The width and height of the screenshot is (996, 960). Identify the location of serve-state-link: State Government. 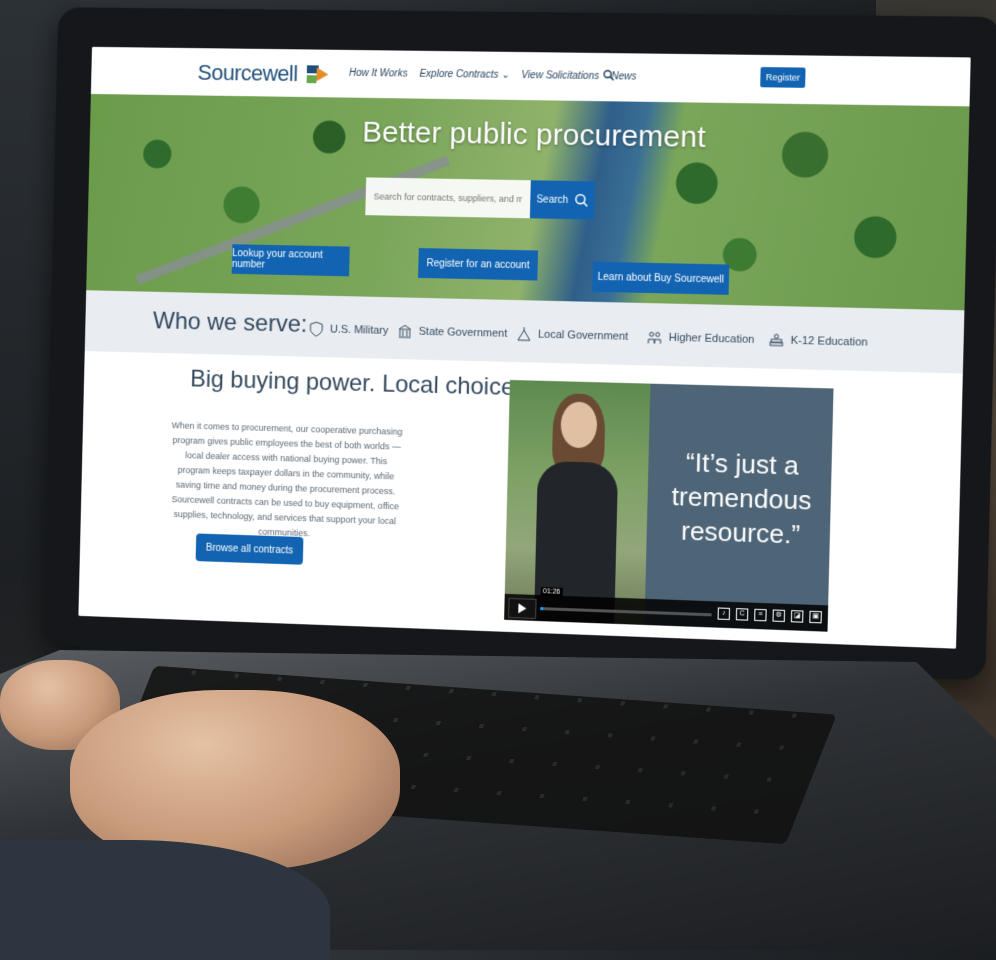
(452, 332).